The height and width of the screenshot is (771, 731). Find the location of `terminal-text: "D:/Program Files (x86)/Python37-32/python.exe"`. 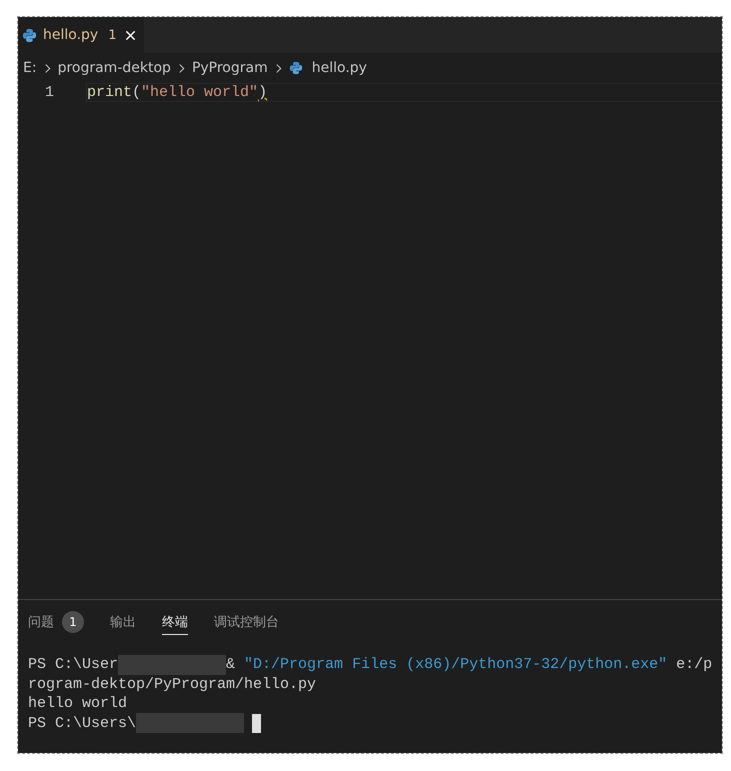

terminal-text: "D:/Program Files (x86)/Python37-32/python.exe" is located at coordinates (456, 665).